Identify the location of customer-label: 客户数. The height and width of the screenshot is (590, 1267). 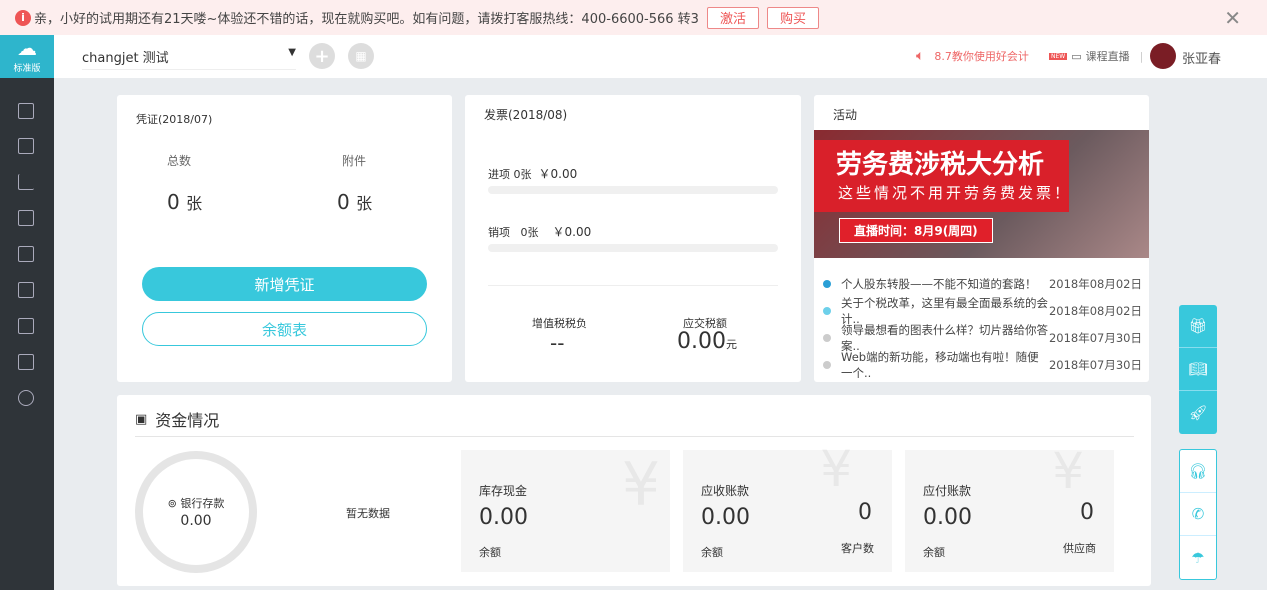
(857, 548).